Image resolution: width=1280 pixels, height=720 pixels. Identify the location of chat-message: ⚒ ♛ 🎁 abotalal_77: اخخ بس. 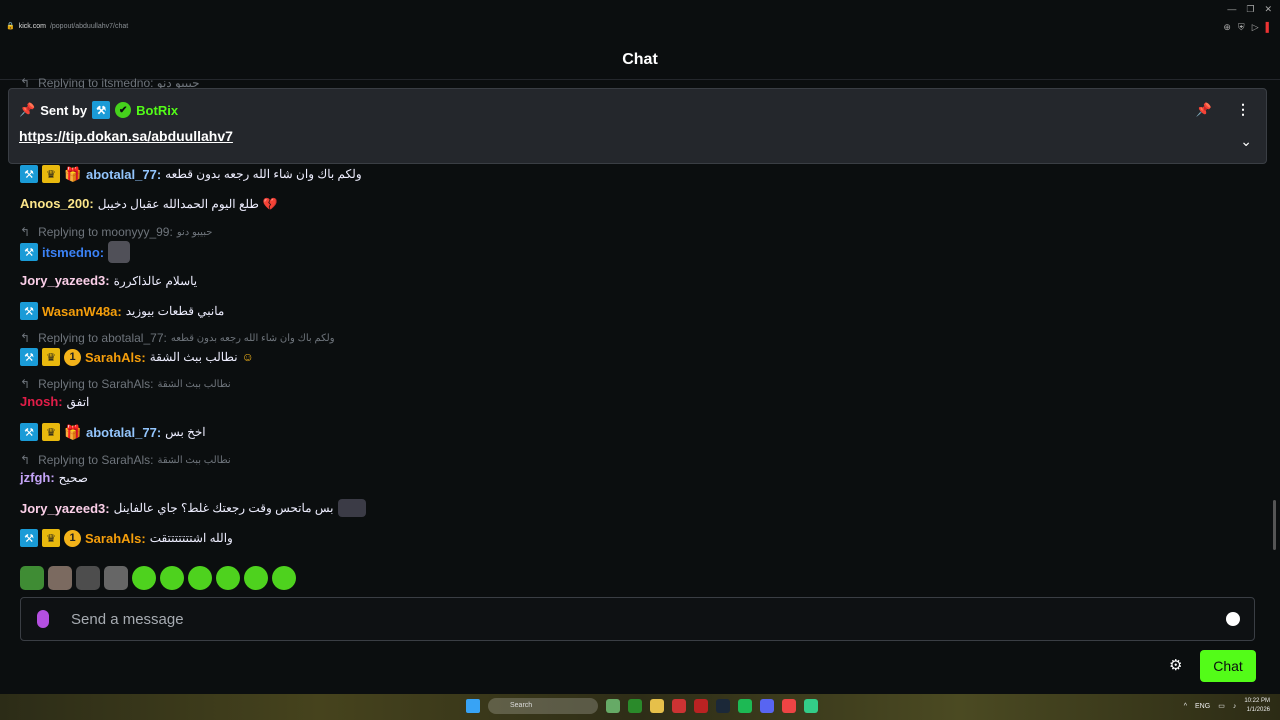
(113, 432).